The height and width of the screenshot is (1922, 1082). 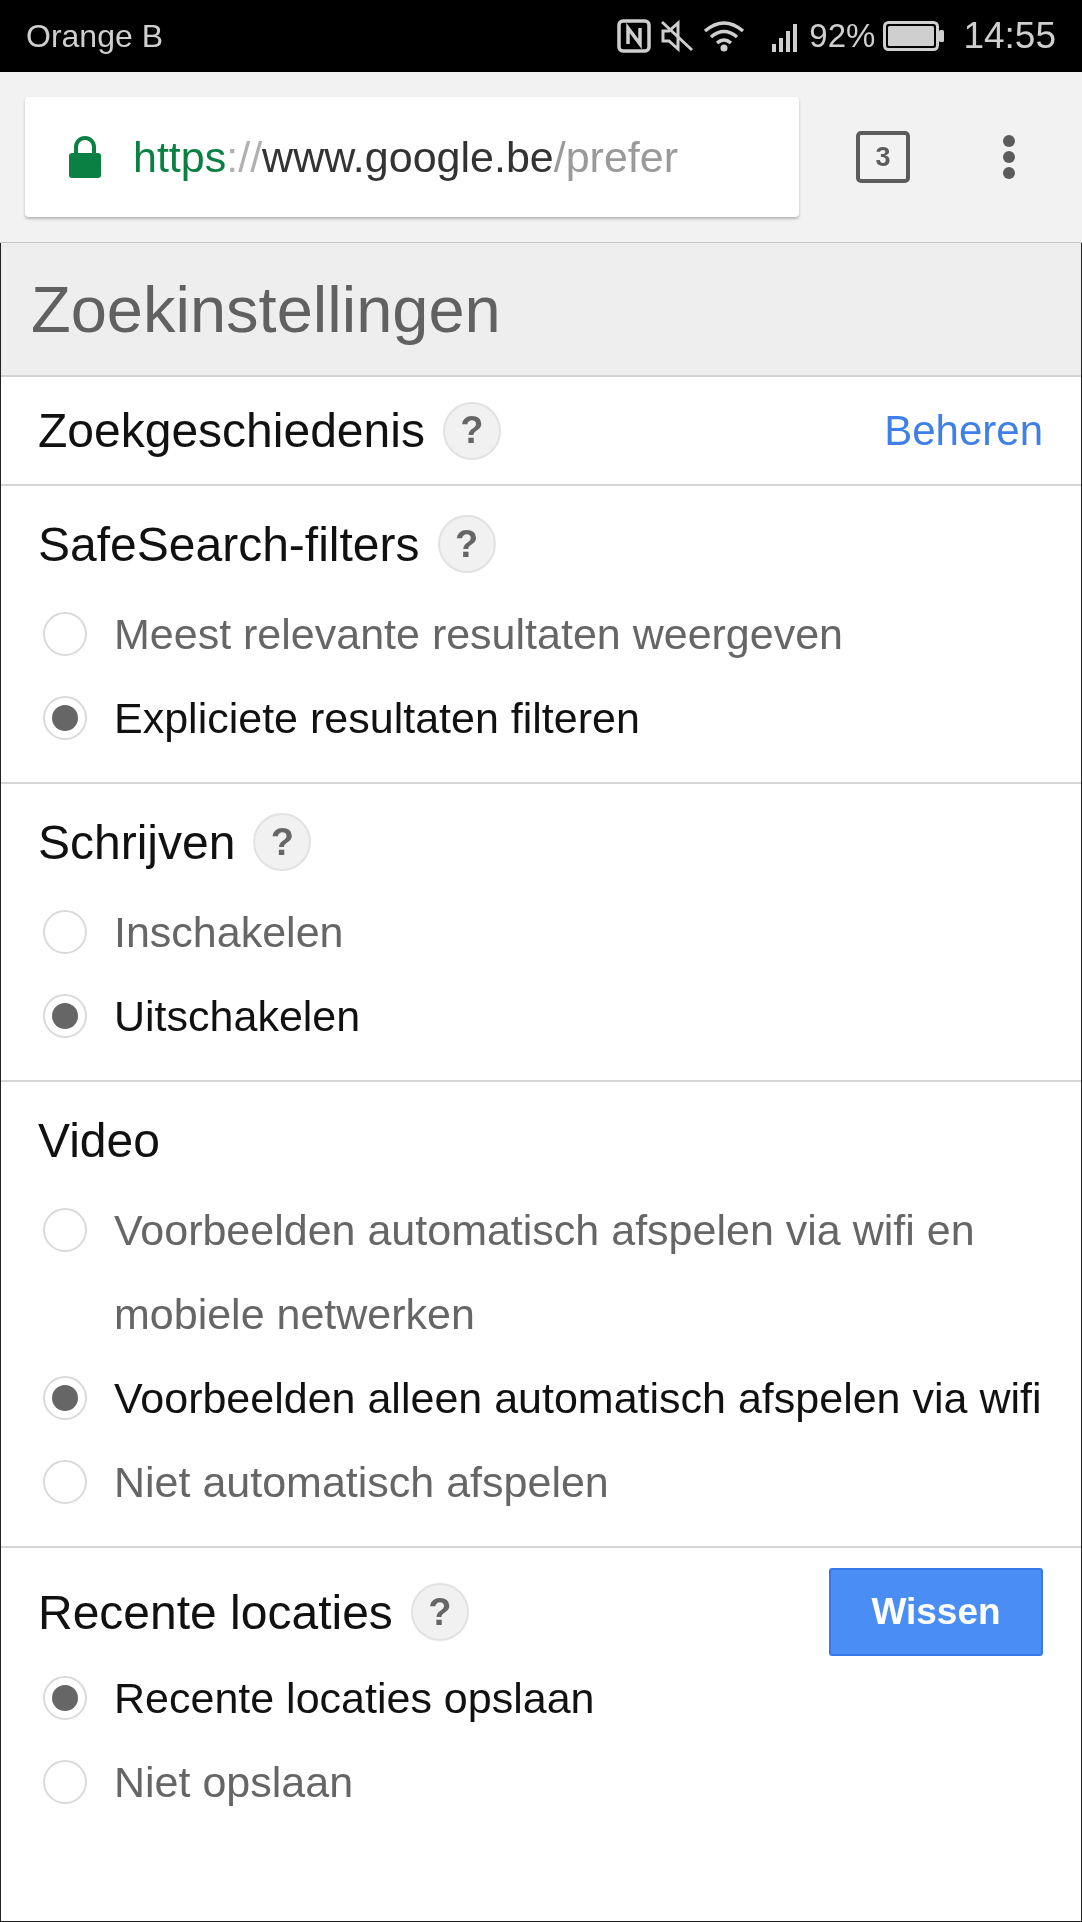 I want to click on carrier-name: Orange B, so click(x=94, y=36).